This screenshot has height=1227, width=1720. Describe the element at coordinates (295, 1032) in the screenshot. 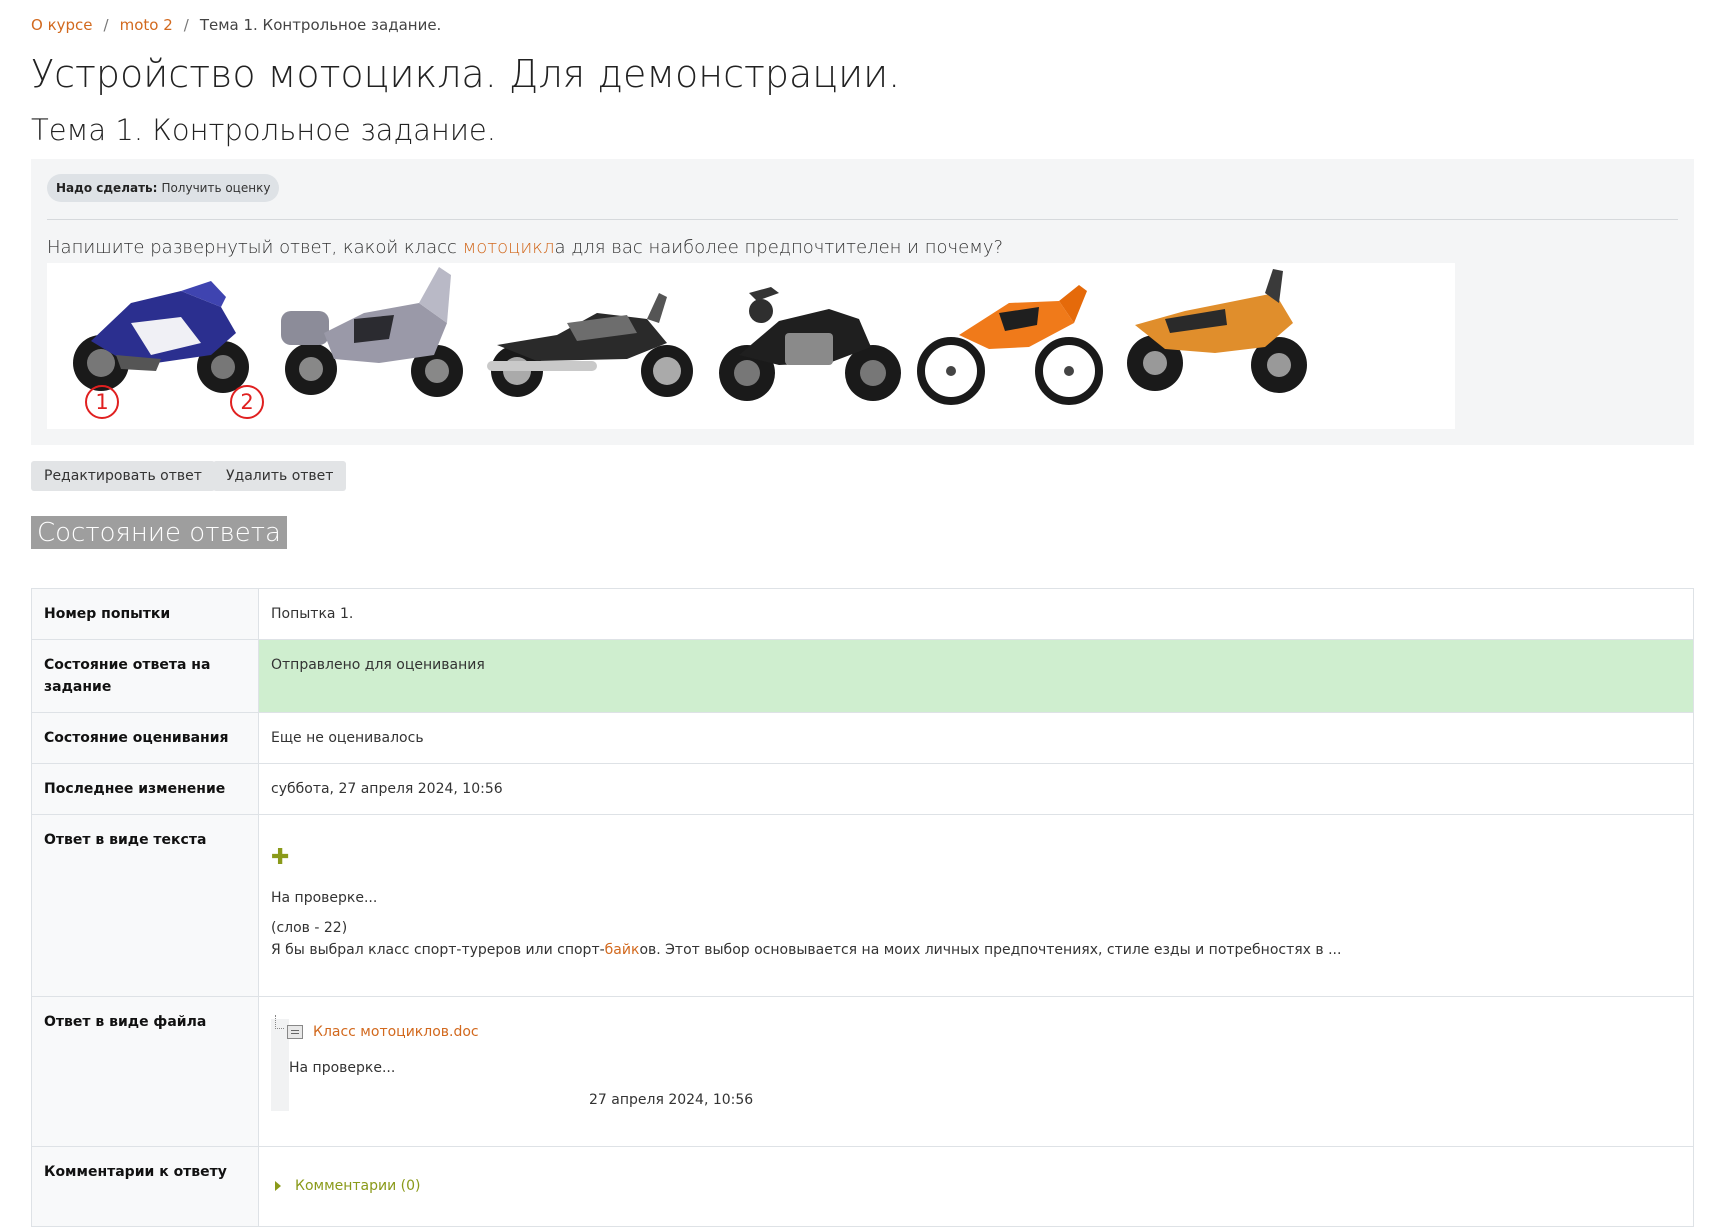

I see `doc-icon` at that location.